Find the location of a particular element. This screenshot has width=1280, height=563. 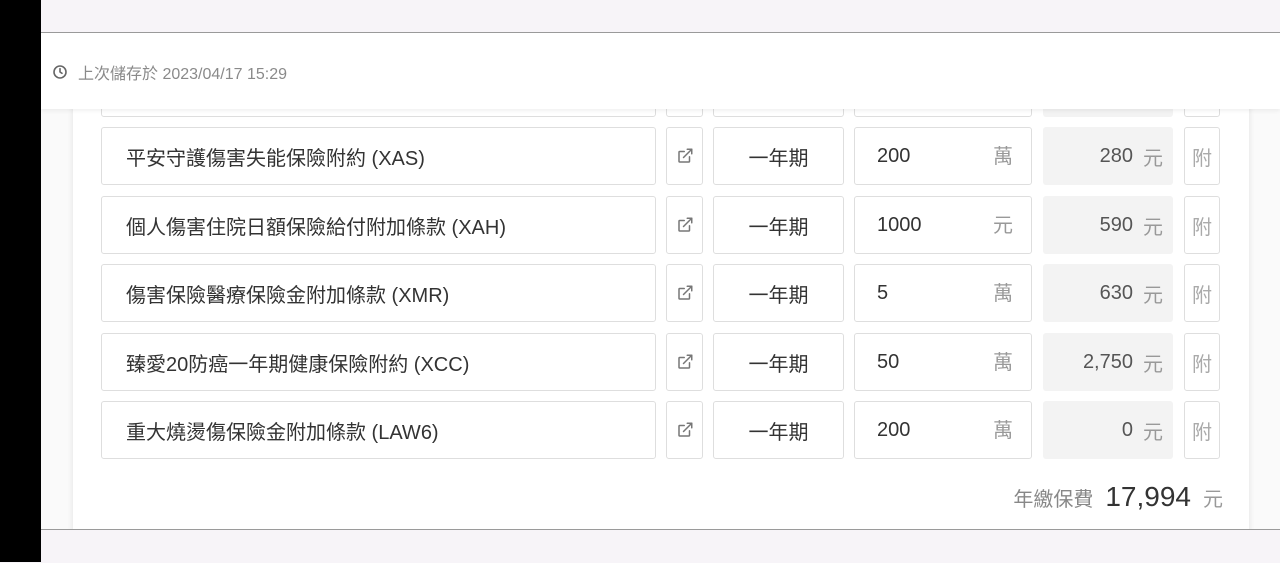

last-saved-text: 上次儲存於 2023/04/17 15:29 is located at coordinates (183, 74).